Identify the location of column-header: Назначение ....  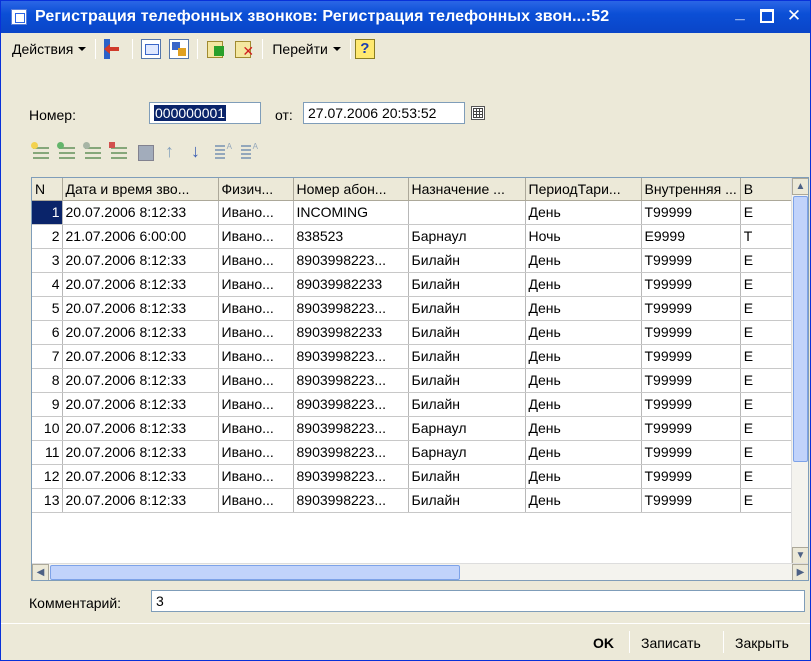
(467, 189).